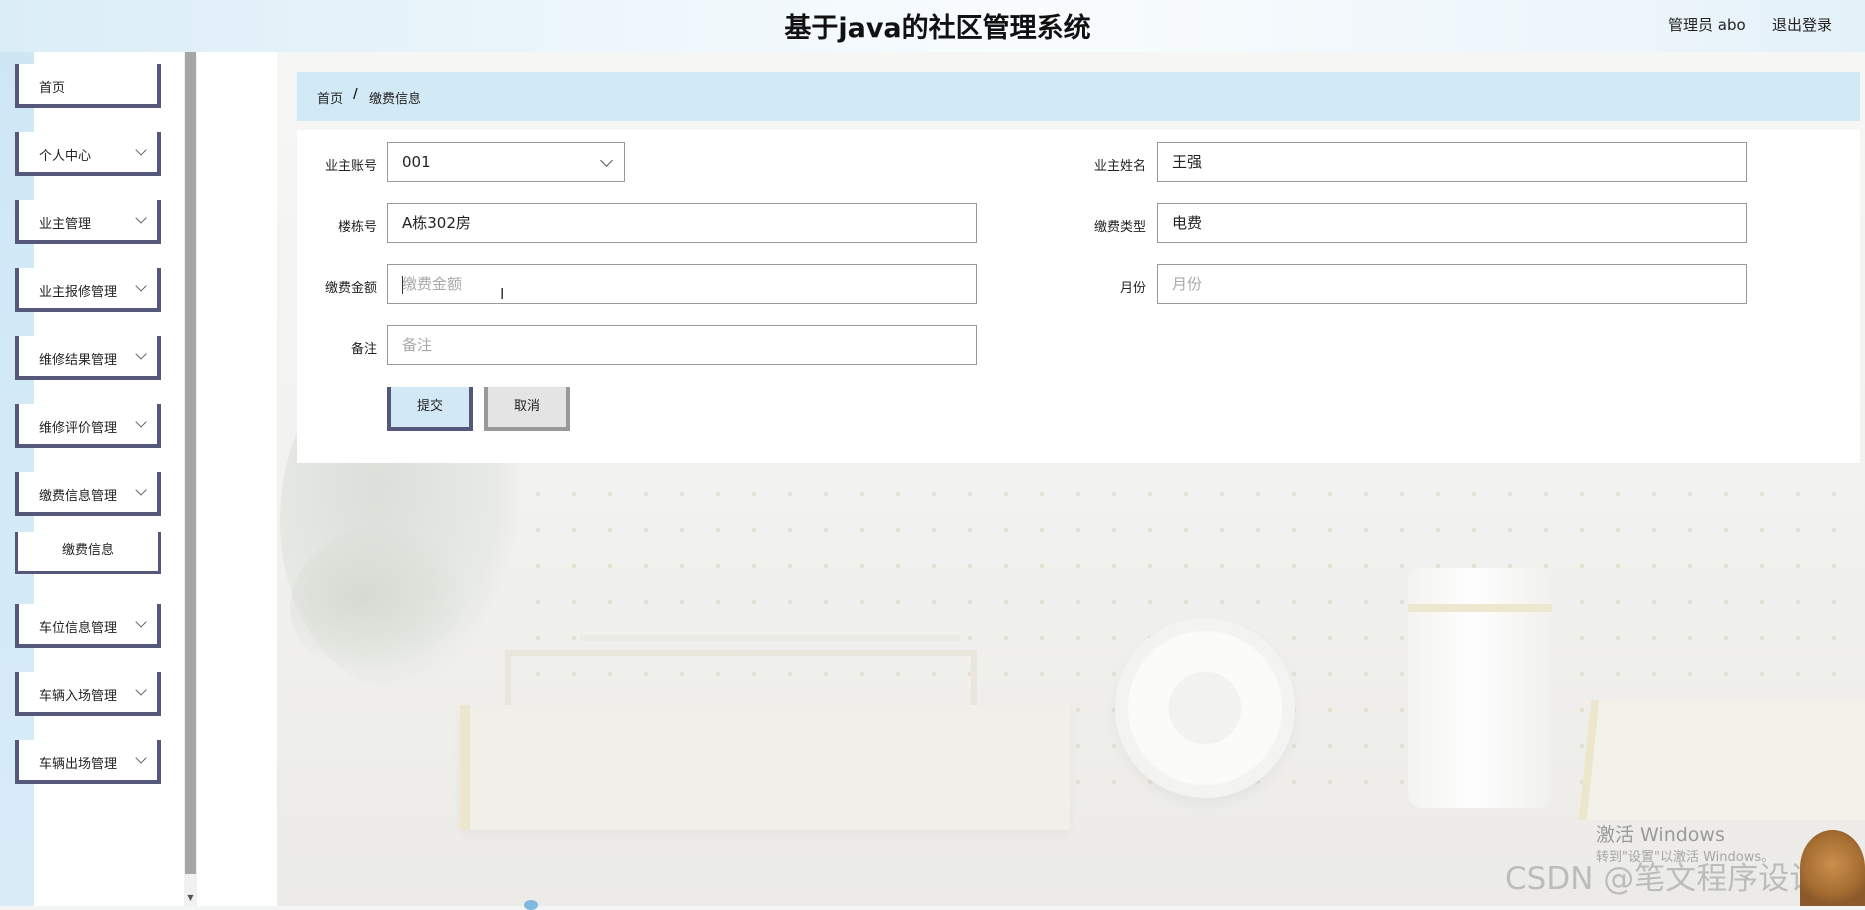  I want to click on sidebar-item-vehicle-entry-management: 车辆入场管理, so click(88, 694).